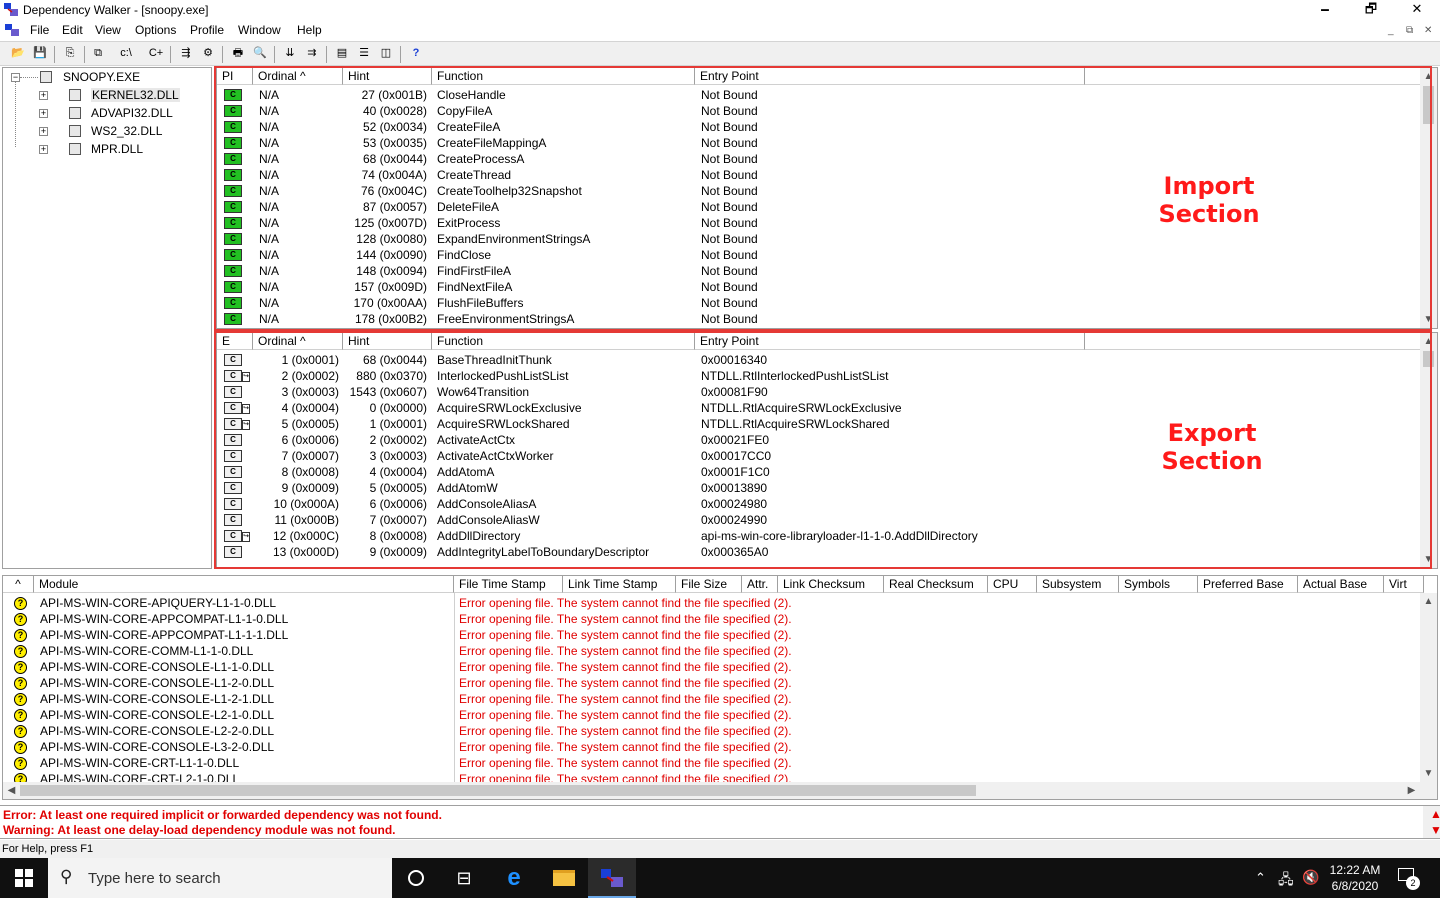 This screenshot has height=898, width=1440. Describe the element at coordinates (819, 488) in the screenshot. I see `export-row: C 9 (0x0009) 5 (0x0005) AddAtomW 0x00013890` at that location.